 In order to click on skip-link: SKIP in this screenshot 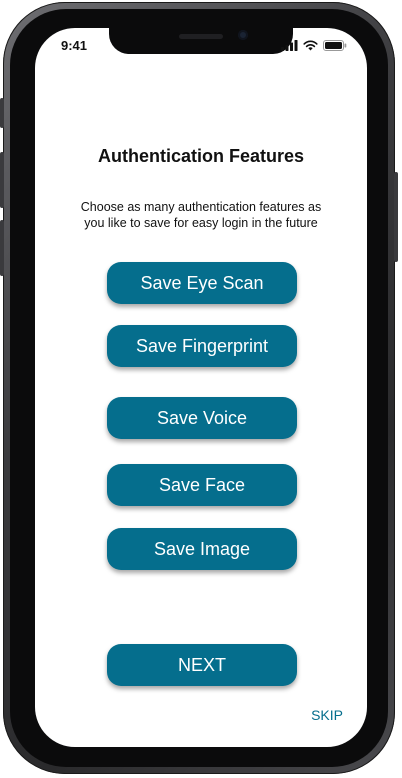, I will do `click(327, 715)`.